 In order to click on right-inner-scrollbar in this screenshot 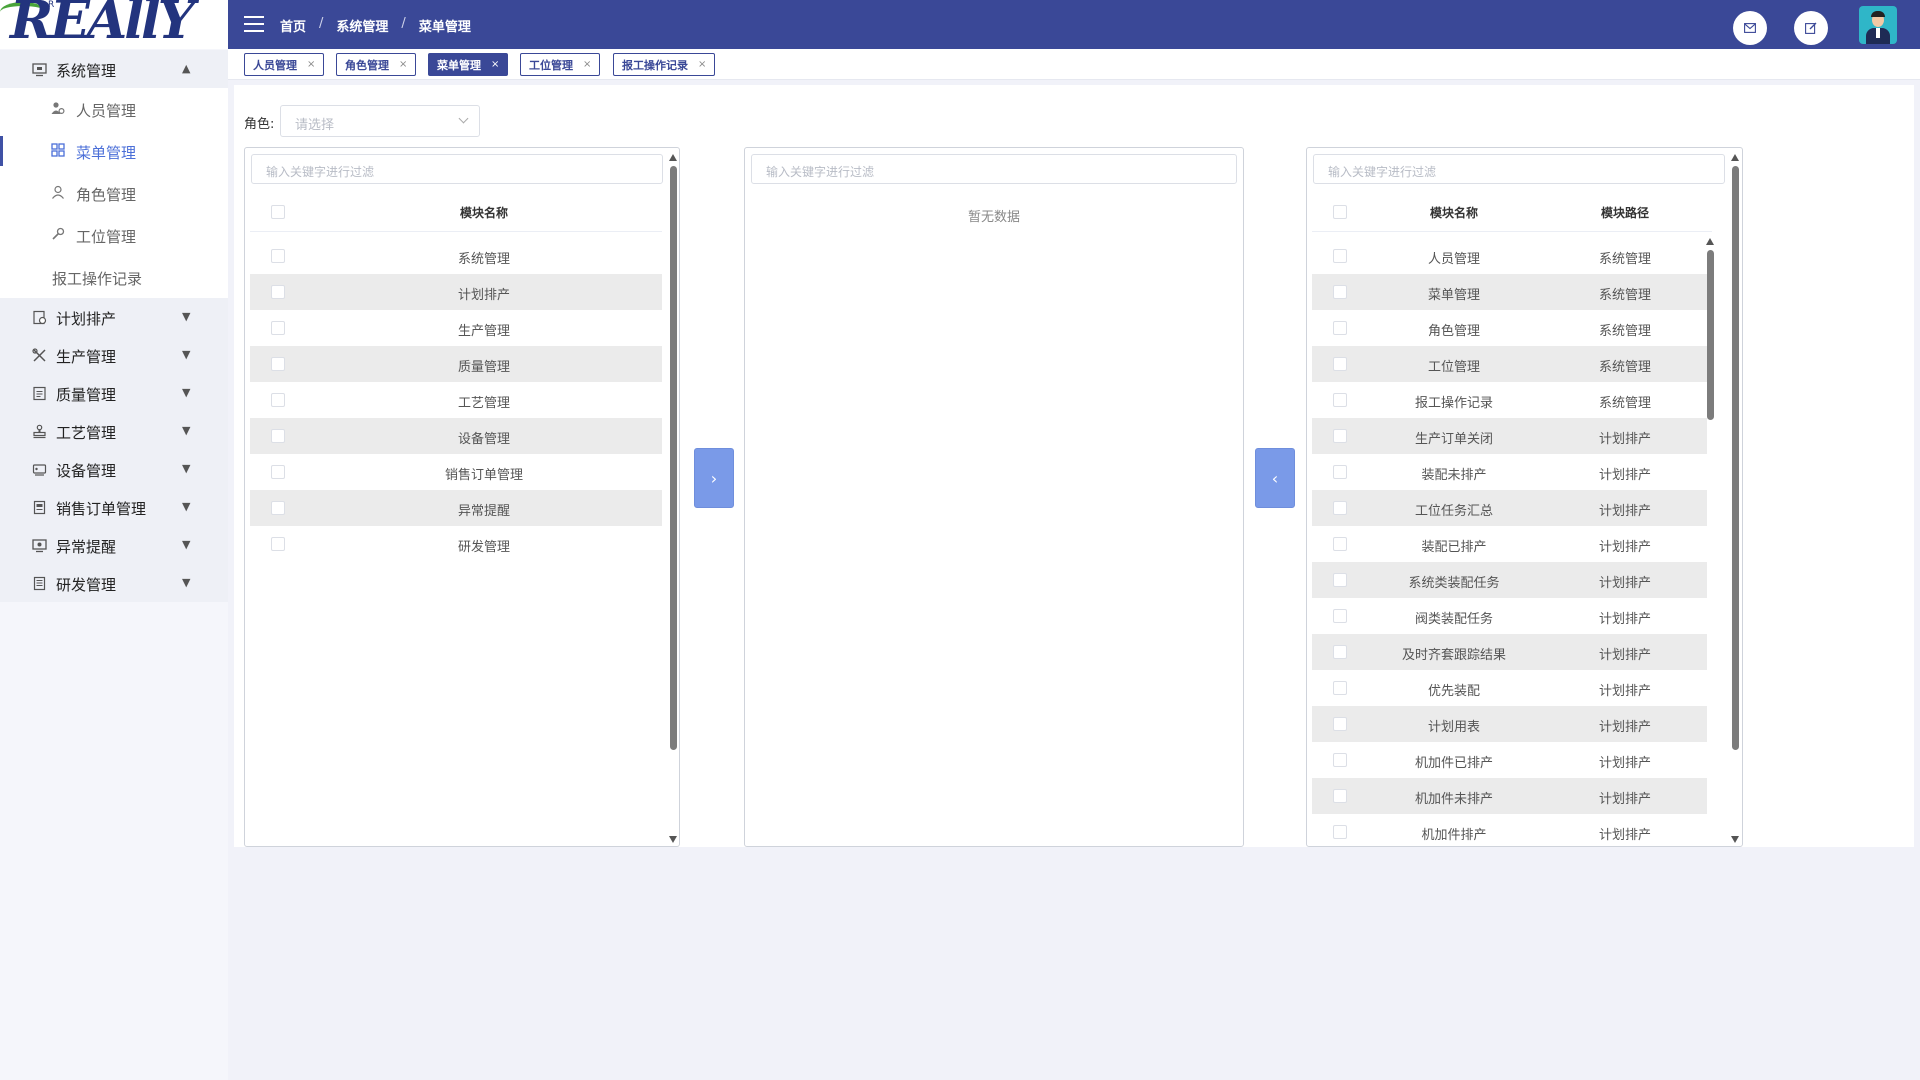, I will do `click(1710, 329)`.